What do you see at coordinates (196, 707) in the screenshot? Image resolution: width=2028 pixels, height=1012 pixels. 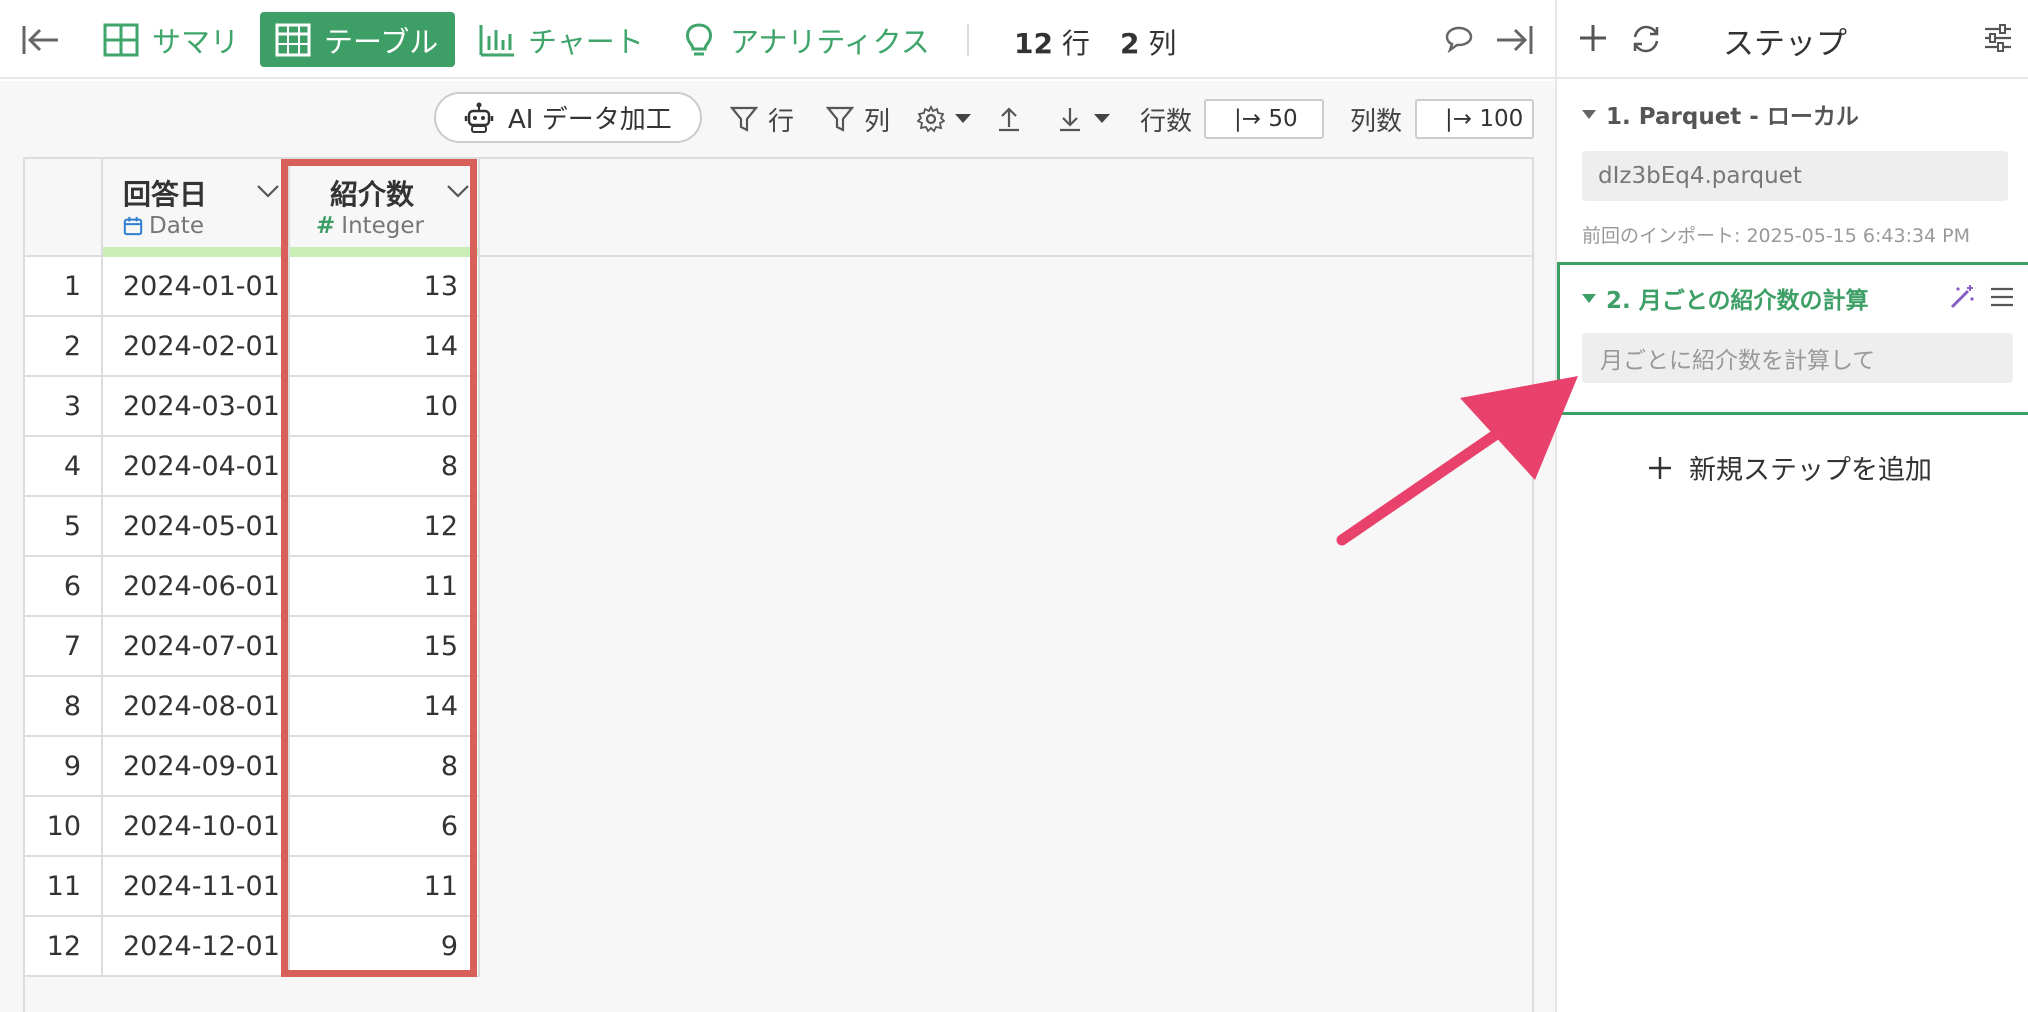 I see `date-cell: 2024-08-01` at bounding box center [196, 707].